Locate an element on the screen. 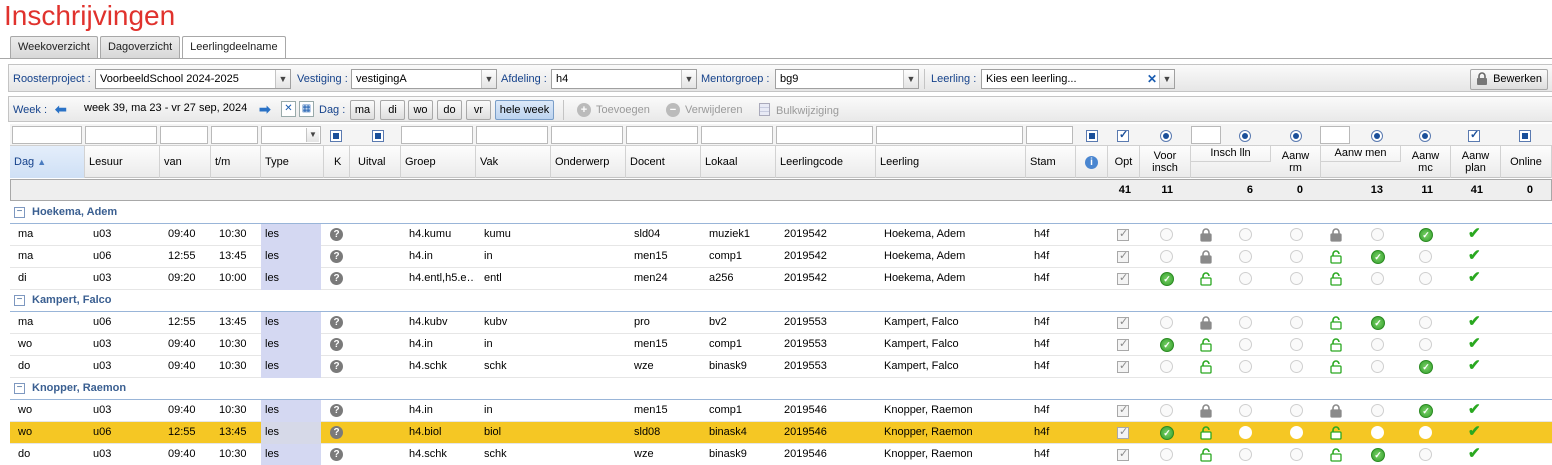  col-docent: Docent is located at coordinates (663, 162).